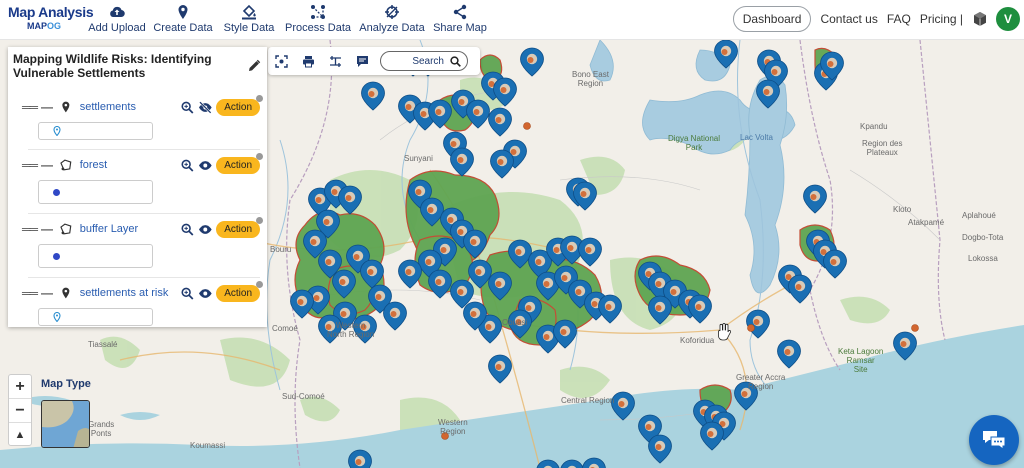  Describe the element at coordinates (941, 19) in the screenshot. I see `pricing-link: Pricing |` at that location.